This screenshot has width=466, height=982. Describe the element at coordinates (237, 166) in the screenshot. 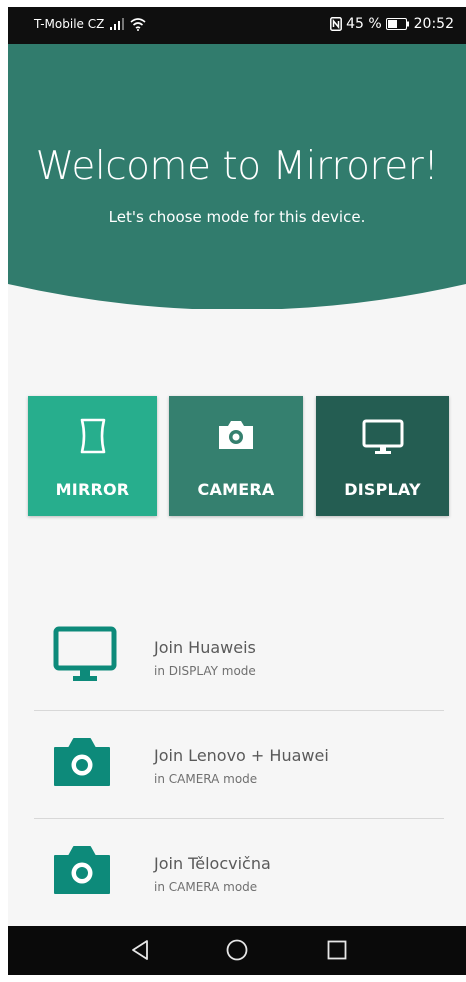

I see `page-title: Welcome to Mirrorer!` at that location.